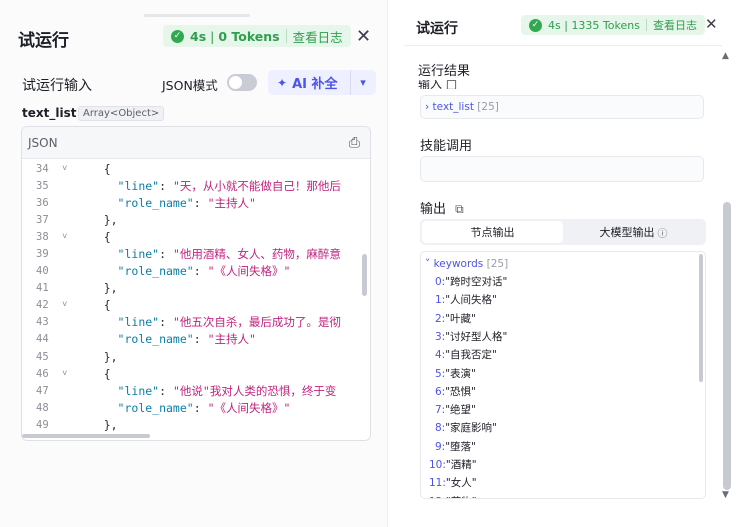 The height and width of the screenshot is (527, 750). What do you see at coordinates (466, 300) in the screenshot?
I see `keyword-item: 1:"人间失格"` at bounding box center [466, 300].